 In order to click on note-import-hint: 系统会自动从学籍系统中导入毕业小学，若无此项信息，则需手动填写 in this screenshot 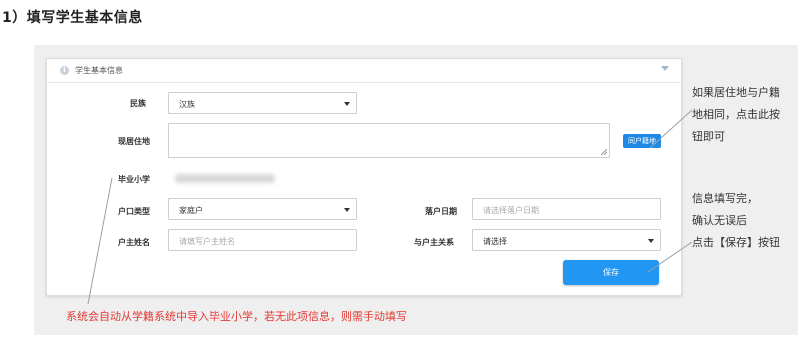, I will do `click(236, 316)`.